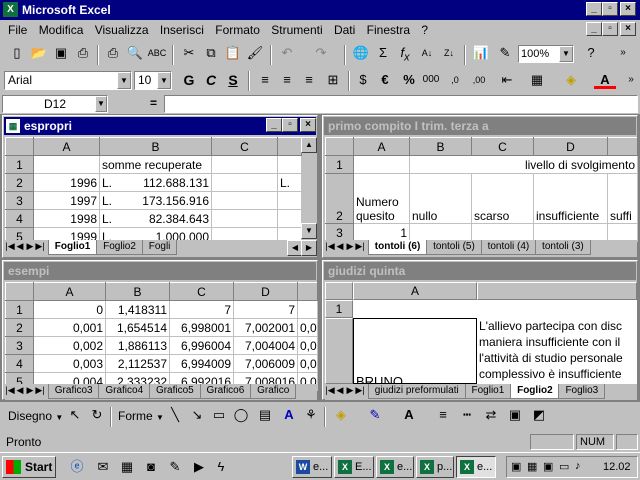 The width and height of the screenshot is (640, 480). I want to click on name-box: D12 ▼, so click(55, 104).